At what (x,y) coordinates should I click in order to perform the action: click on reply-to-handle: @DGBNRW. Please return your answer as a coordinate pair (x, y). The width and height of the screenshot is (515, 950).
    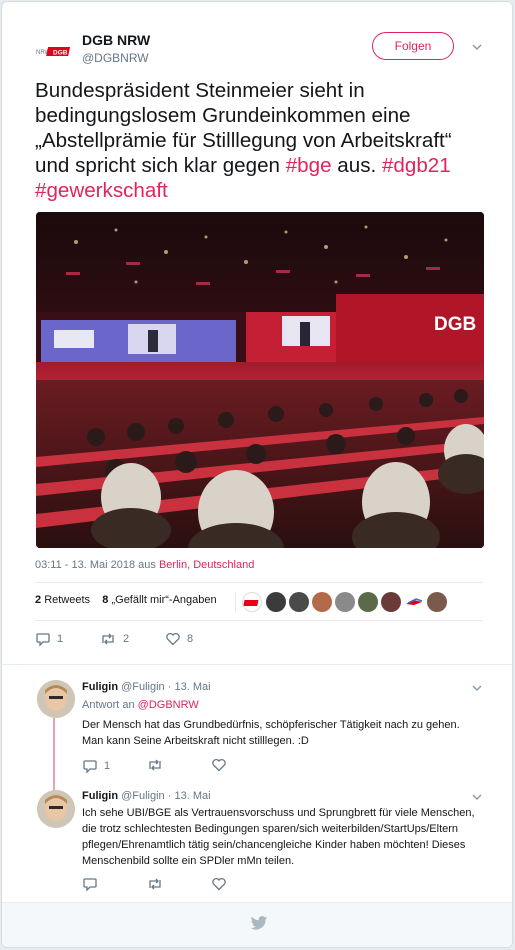
    Looking at the image, I should click on (168, 705).